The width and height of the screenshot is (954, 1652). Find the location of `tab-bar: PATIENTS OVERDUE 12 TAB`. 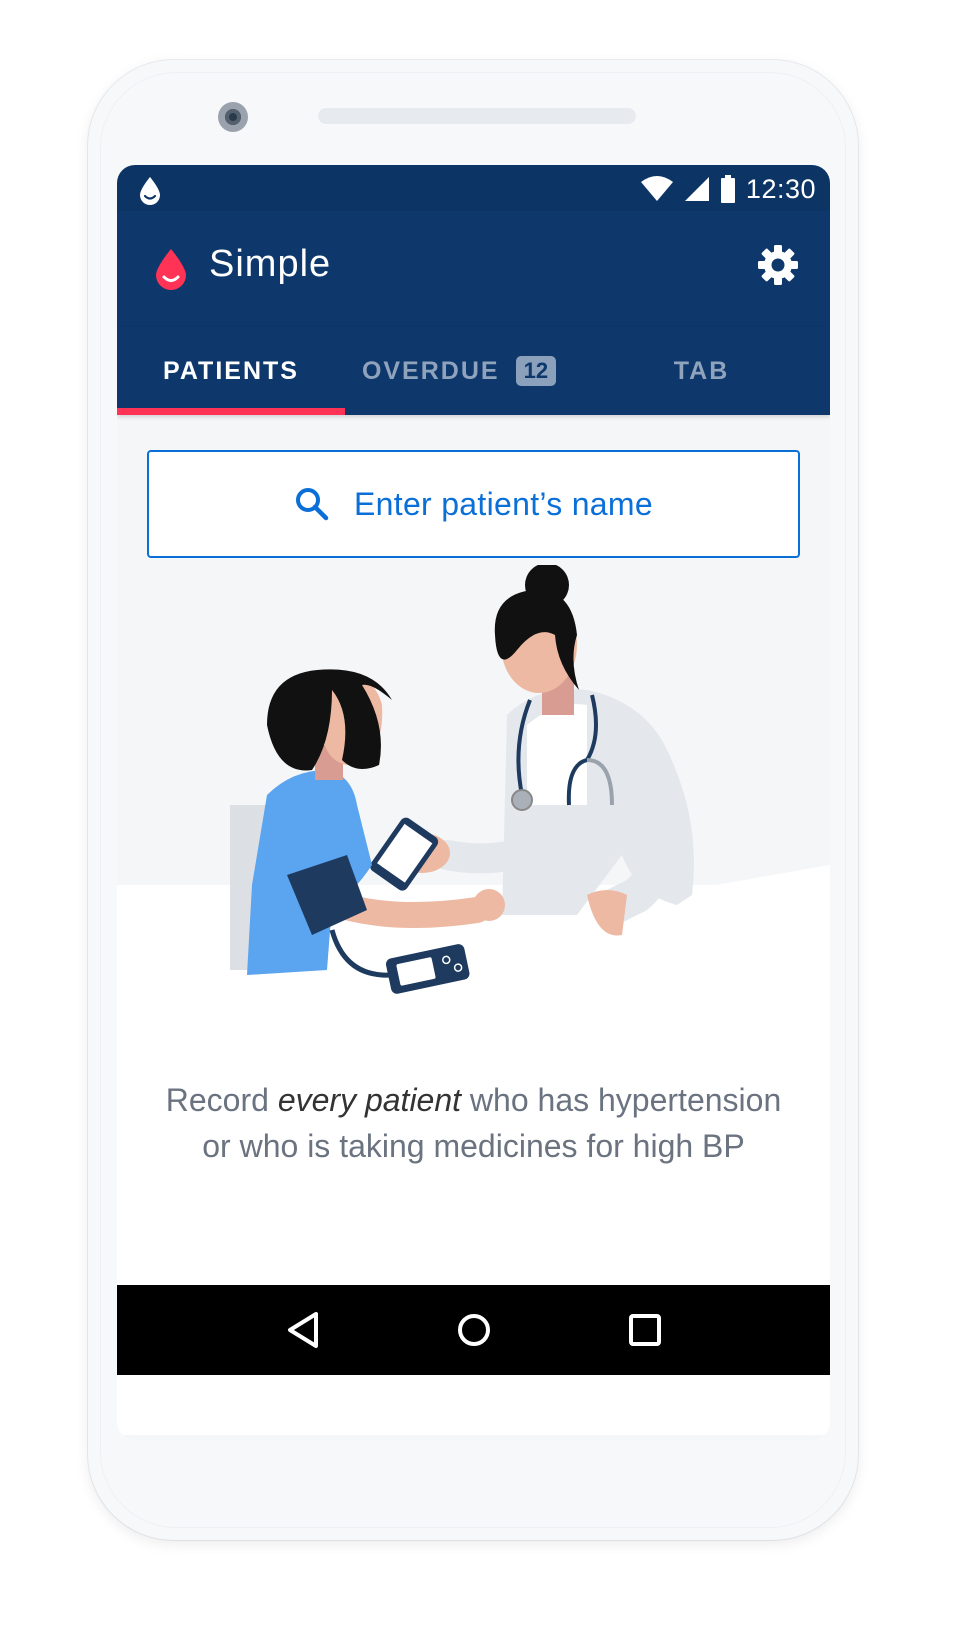

tab-bar: PATIENTS OVERDUE 12 TAB is located at coordinates (473, 371).